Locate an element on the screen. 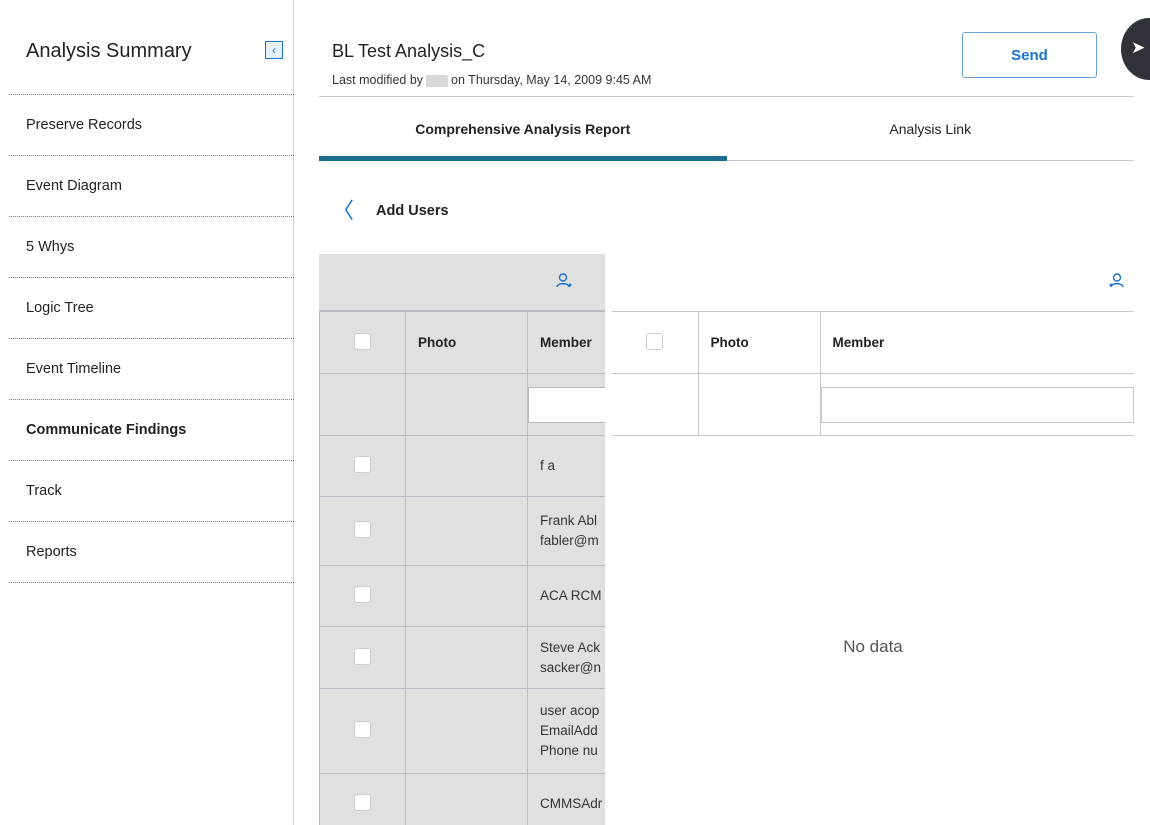 This screenshot has height=825, width=1150. table-row: f a is located at coordinates (462, 466).